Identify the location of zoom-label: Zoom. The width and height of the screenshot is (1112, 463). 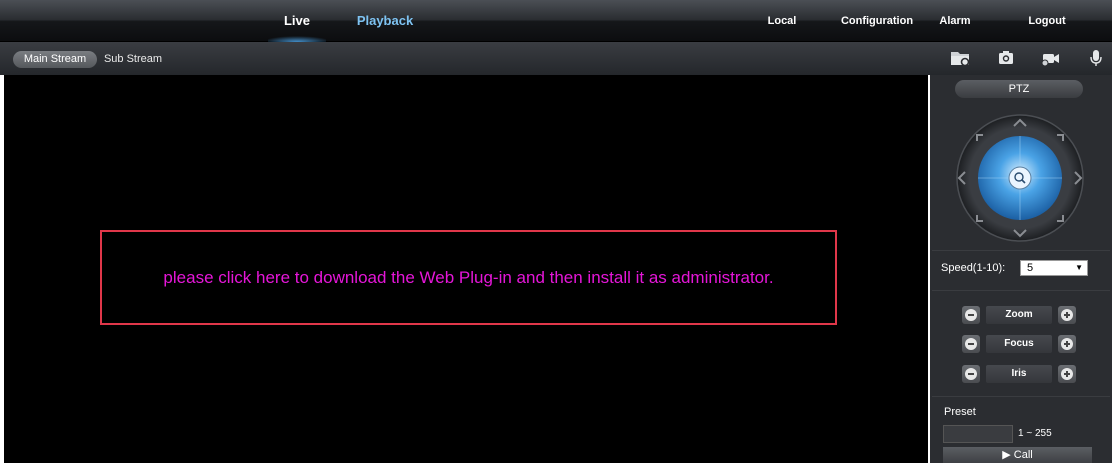
(1019, 315).